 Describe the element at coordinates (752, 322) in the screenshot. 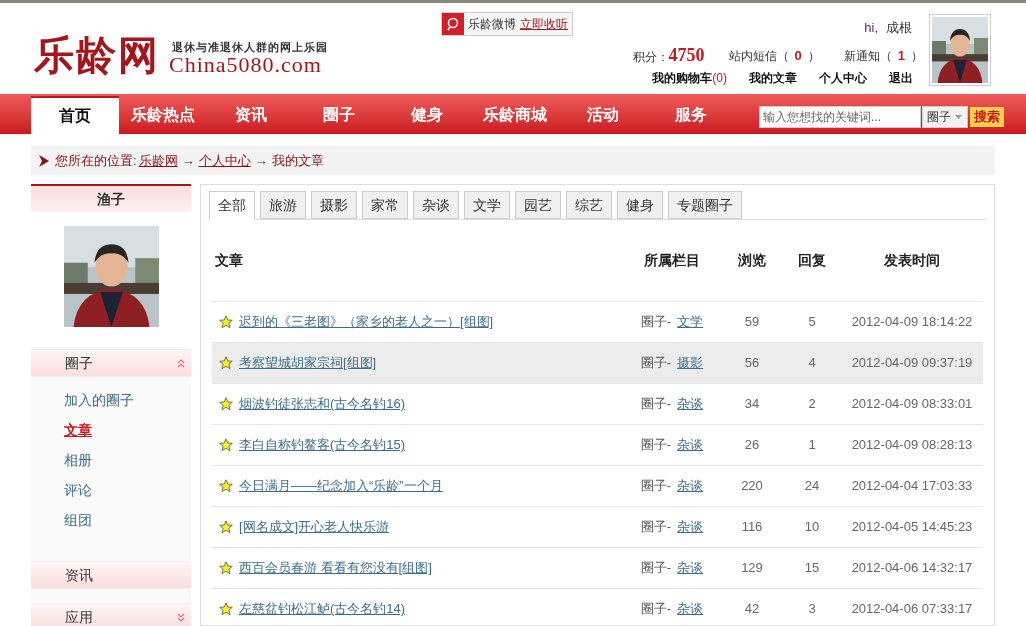

I see `table-cell: 59` at that location.